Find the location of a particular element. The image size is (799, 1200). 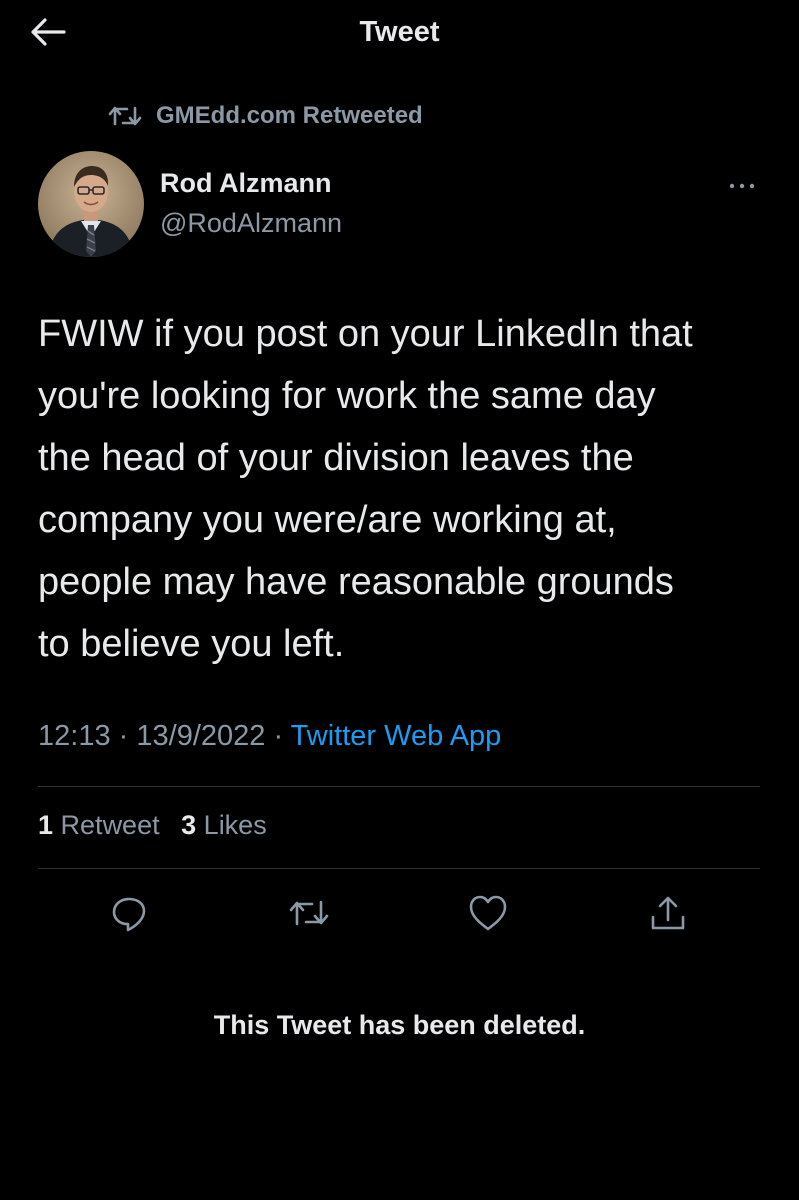

like-button is located at coordinates (488, 915).